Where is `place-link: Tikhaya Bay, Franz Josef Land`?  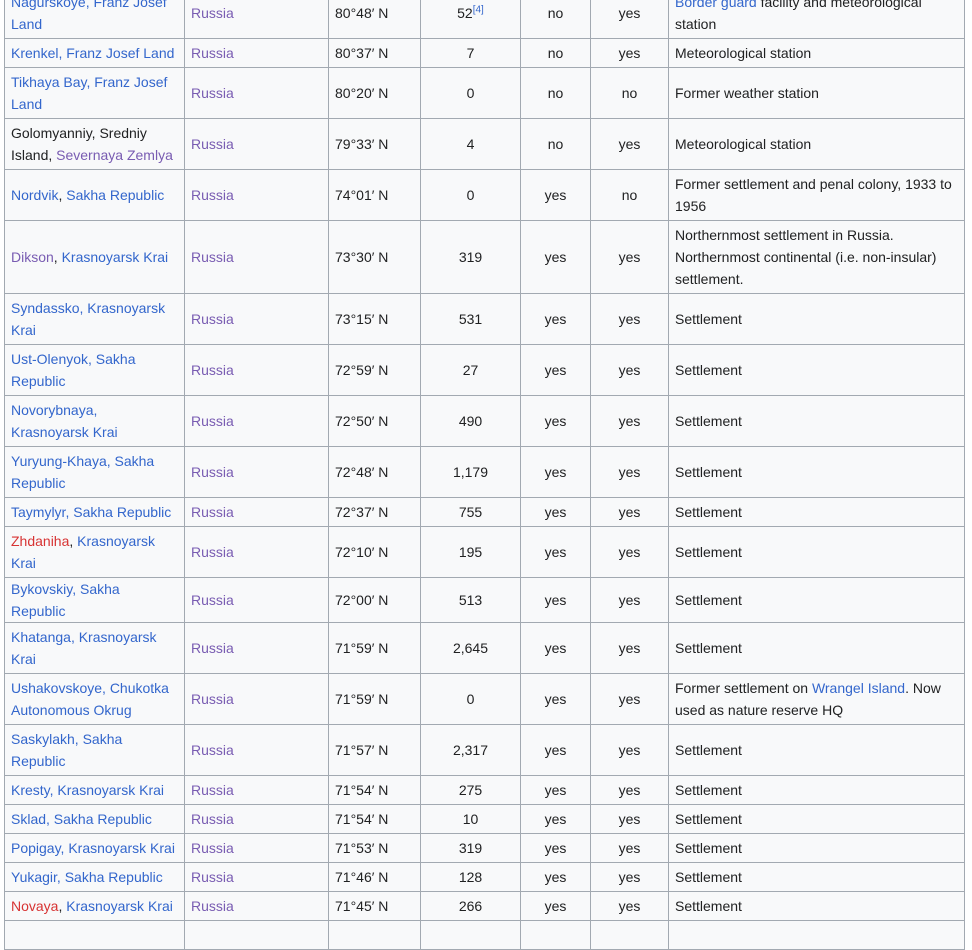 place-link: Tikhaya Bay, Franz Josef Land is located at coordinates (89, 93).